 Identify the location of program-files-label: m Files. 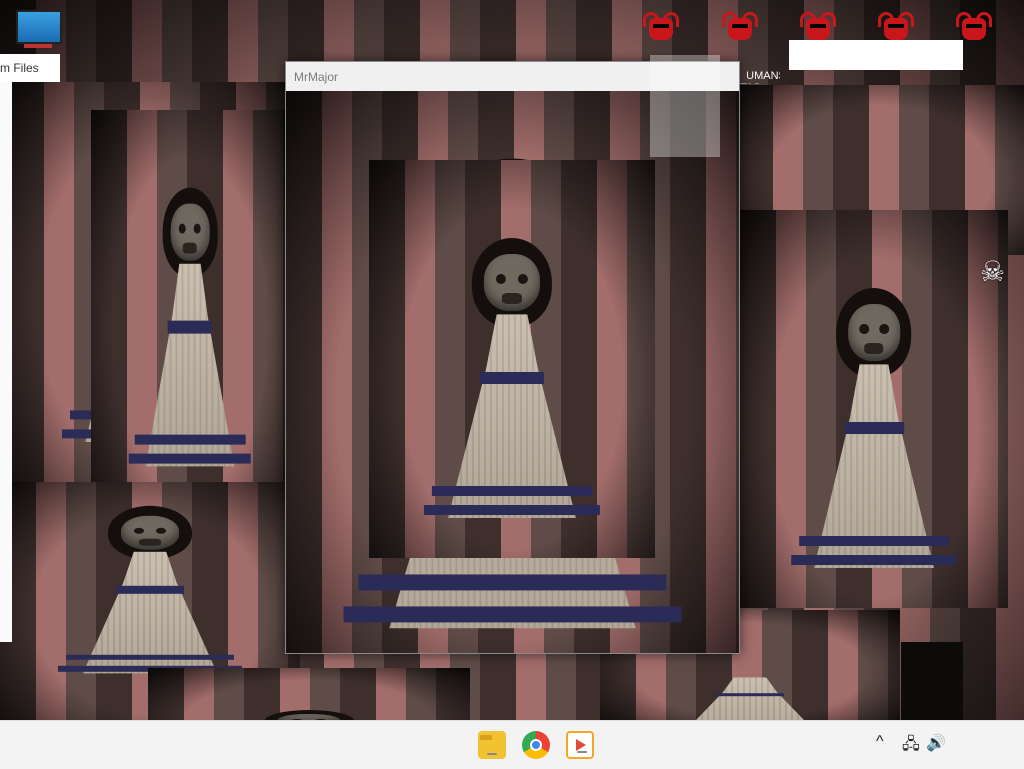
(19, 68).